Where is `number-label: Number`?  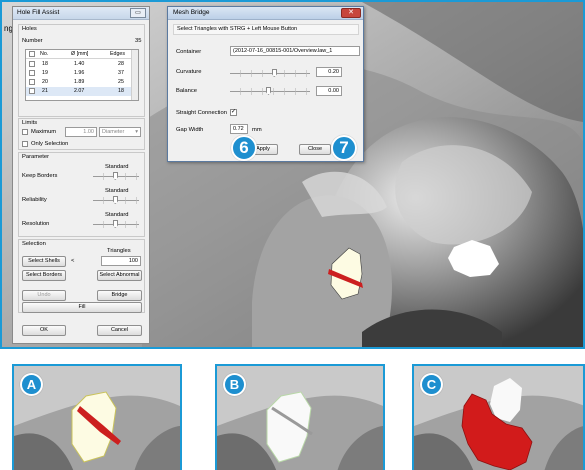
number-label: Number is located at coordinates (32, 41).